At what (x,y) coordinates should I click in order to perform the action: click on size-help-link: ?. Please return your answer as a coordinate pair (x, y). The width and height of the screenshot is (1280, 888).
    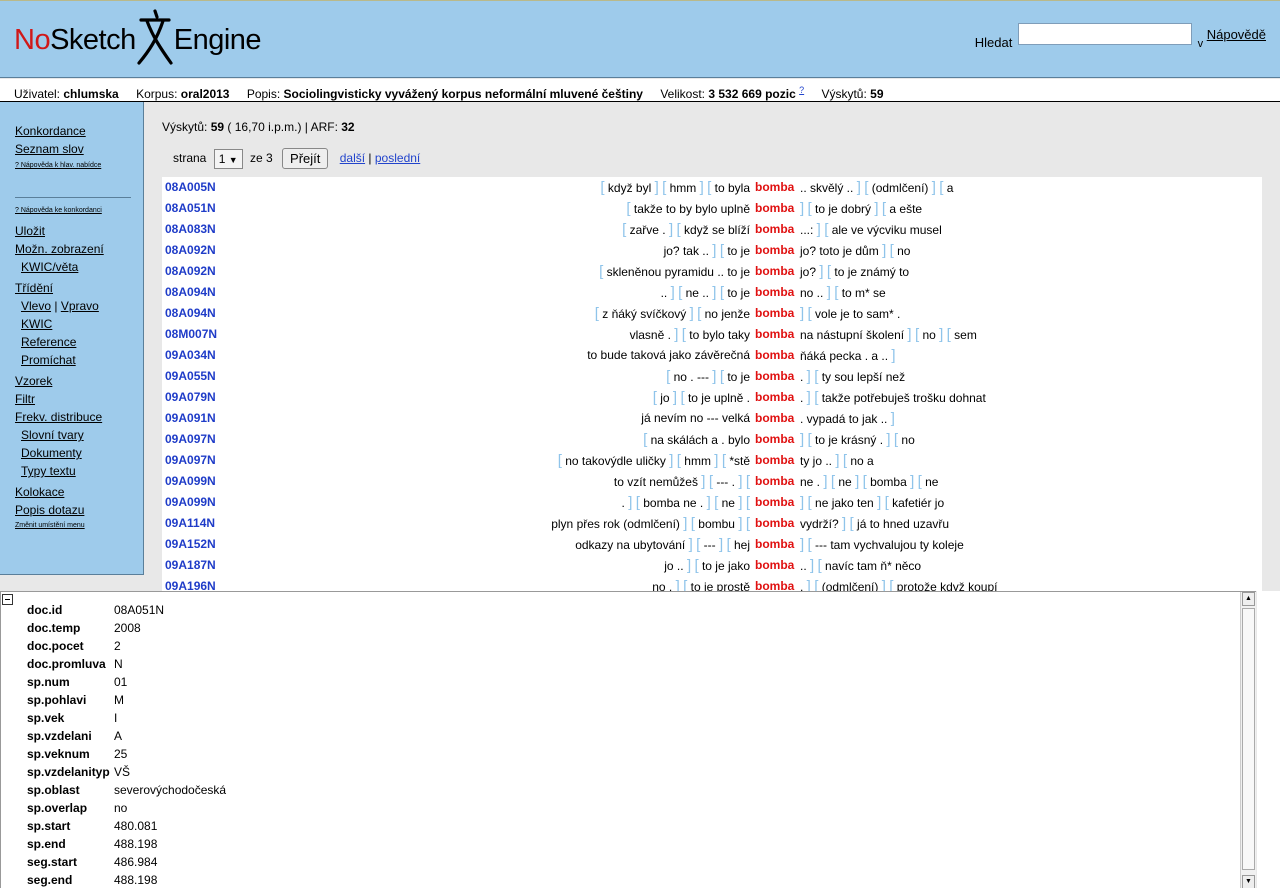
    Looking at the image, I should click on (801, 90).